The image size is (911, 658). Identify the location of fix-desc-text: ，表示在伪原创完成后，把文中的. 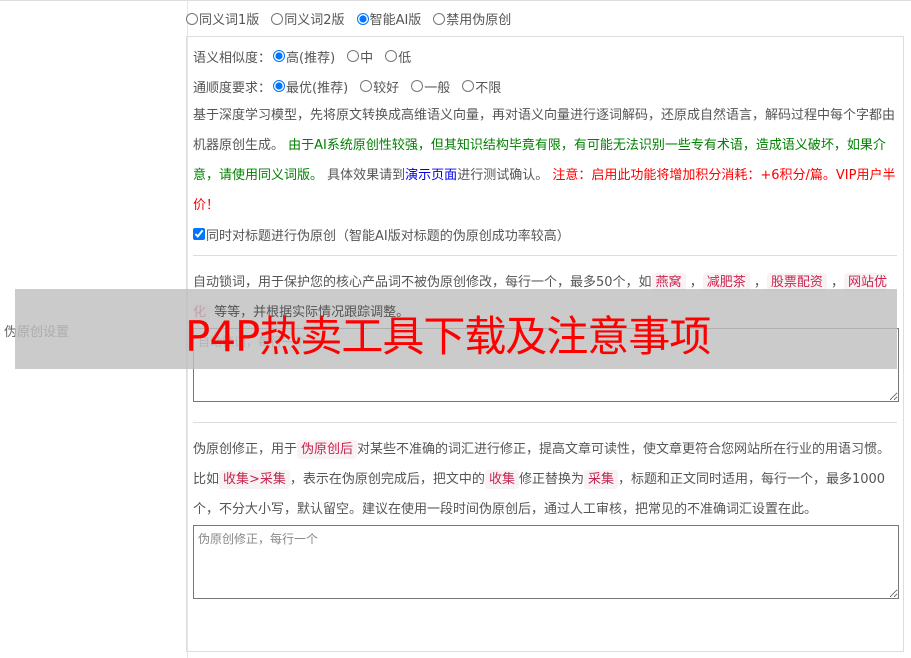
(387, 479).